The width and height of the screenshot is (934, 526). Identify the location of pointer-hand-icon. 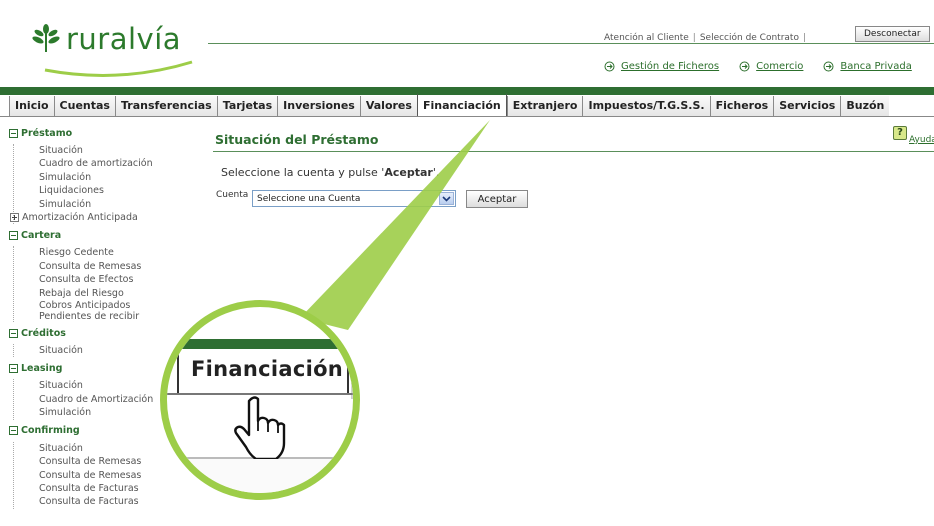
(260, 427).